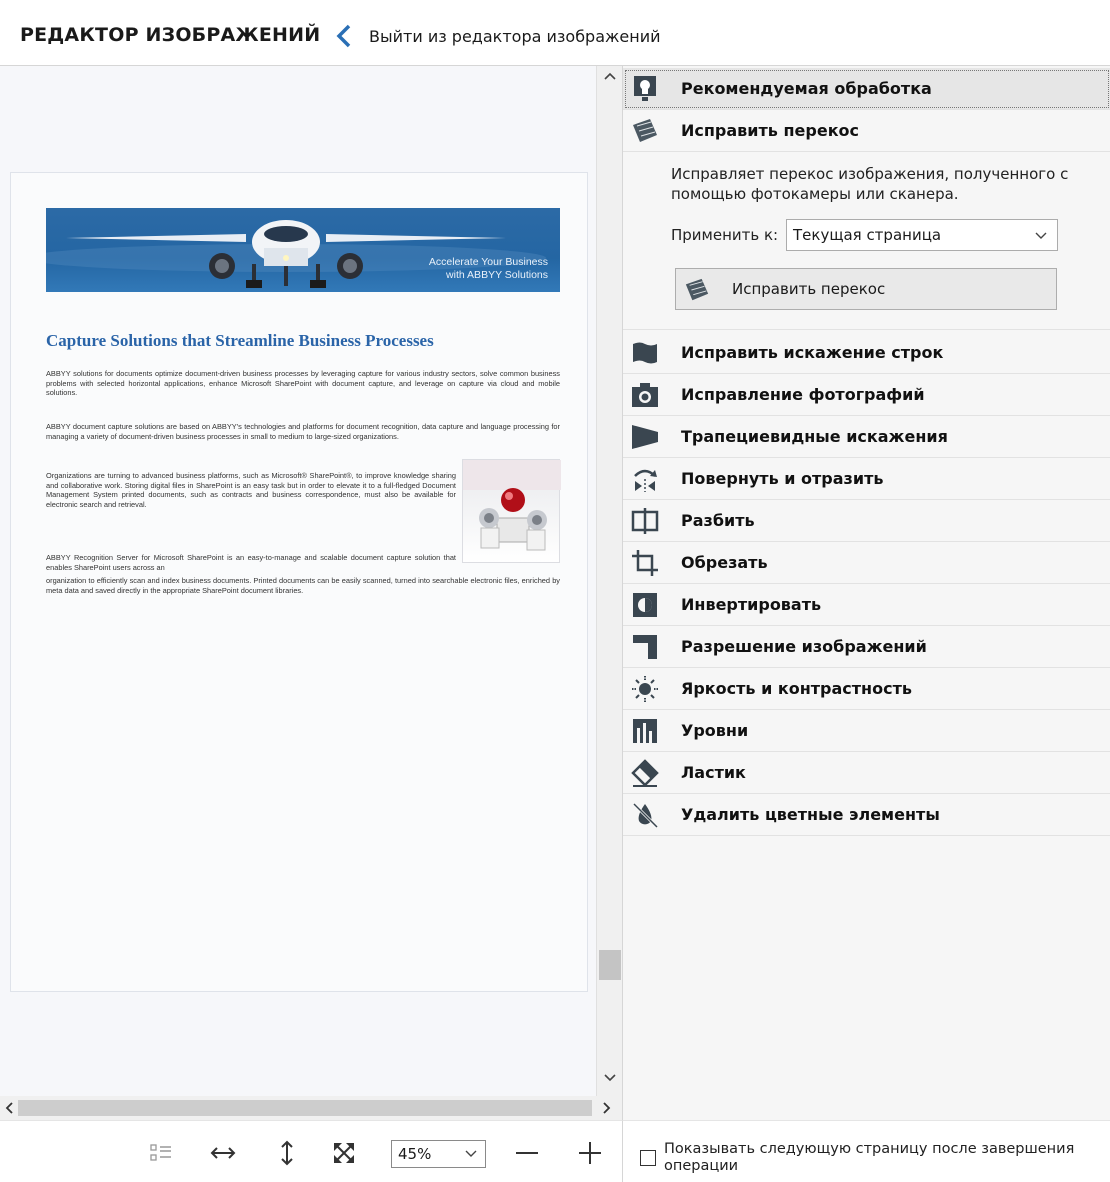 The width and height of the screenshot is (1110, 1182). I want to click on crop-icon, so click(645, 563).